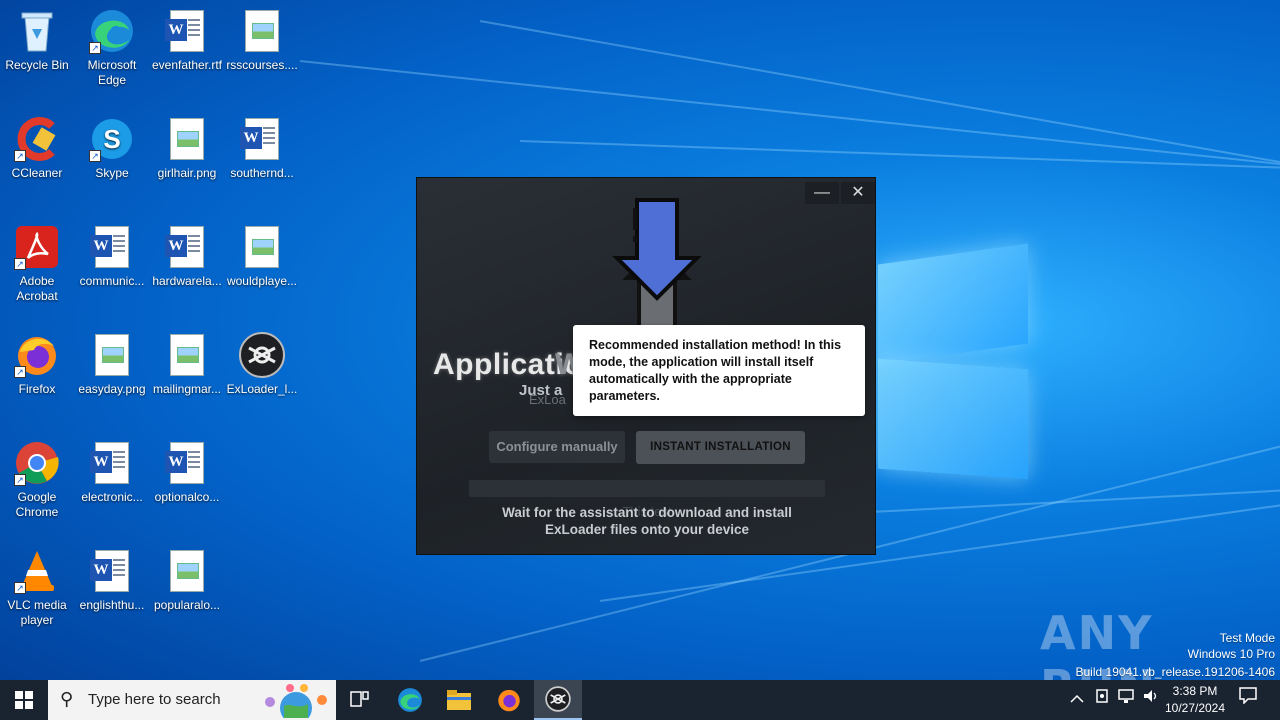 Image resolution: width=1280 pixels, height=720 pixels. What do you see at coordinates (37, 504) in the screenshot?
I see `desktop-icon-label: Google Chrome` at bounding box center [37, 504].